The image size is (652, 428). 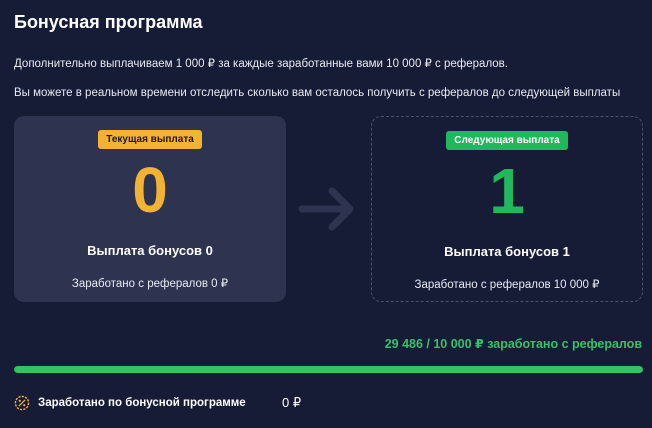 What do you see at coordinates (507, 140) in the screenshot?
I see `next-payout-badge: Следующая выплата` at bounding box center [507, 140].